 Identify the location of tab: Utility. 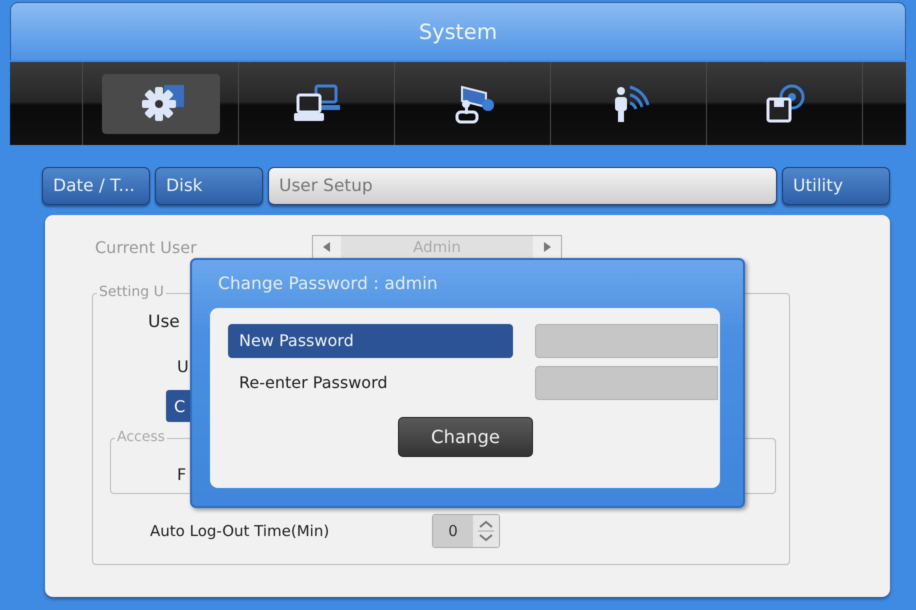
(836, 186).